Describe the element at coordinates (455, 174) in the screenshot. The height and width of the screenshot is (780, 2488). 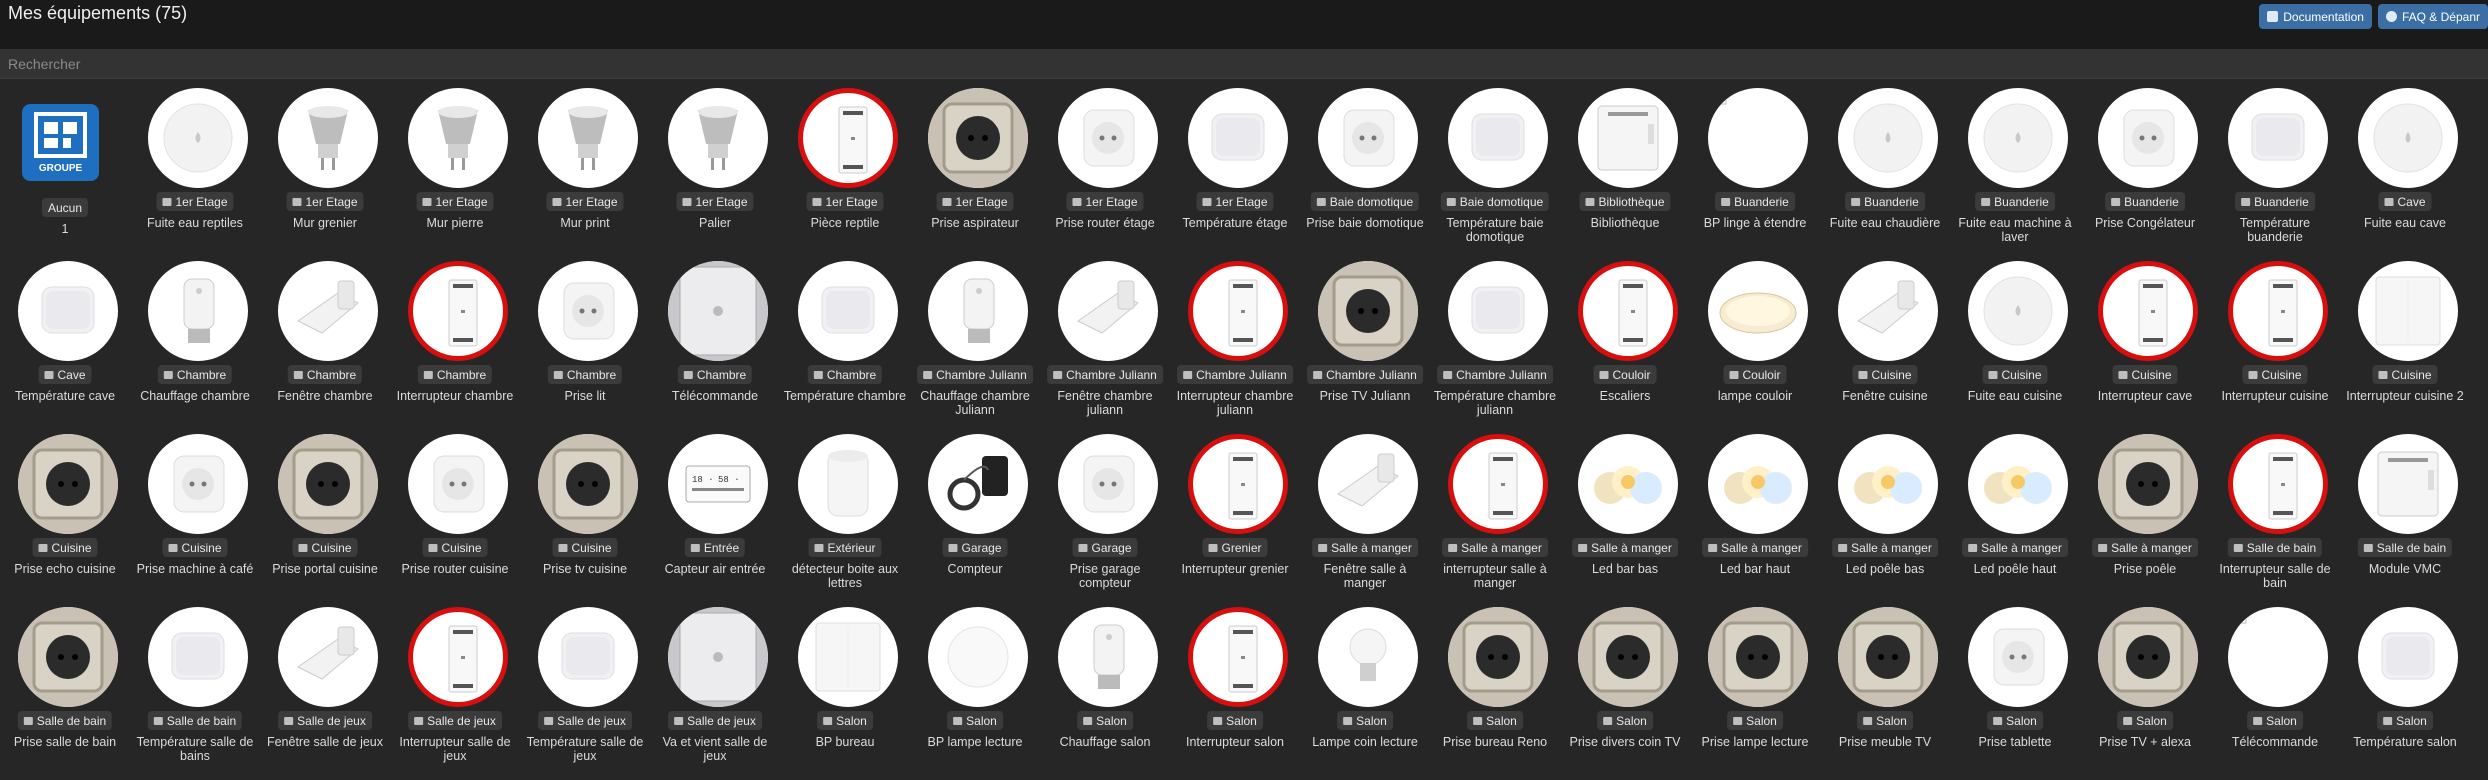
I see `equipment-card: 1er Etage Mur pierre` at that location.